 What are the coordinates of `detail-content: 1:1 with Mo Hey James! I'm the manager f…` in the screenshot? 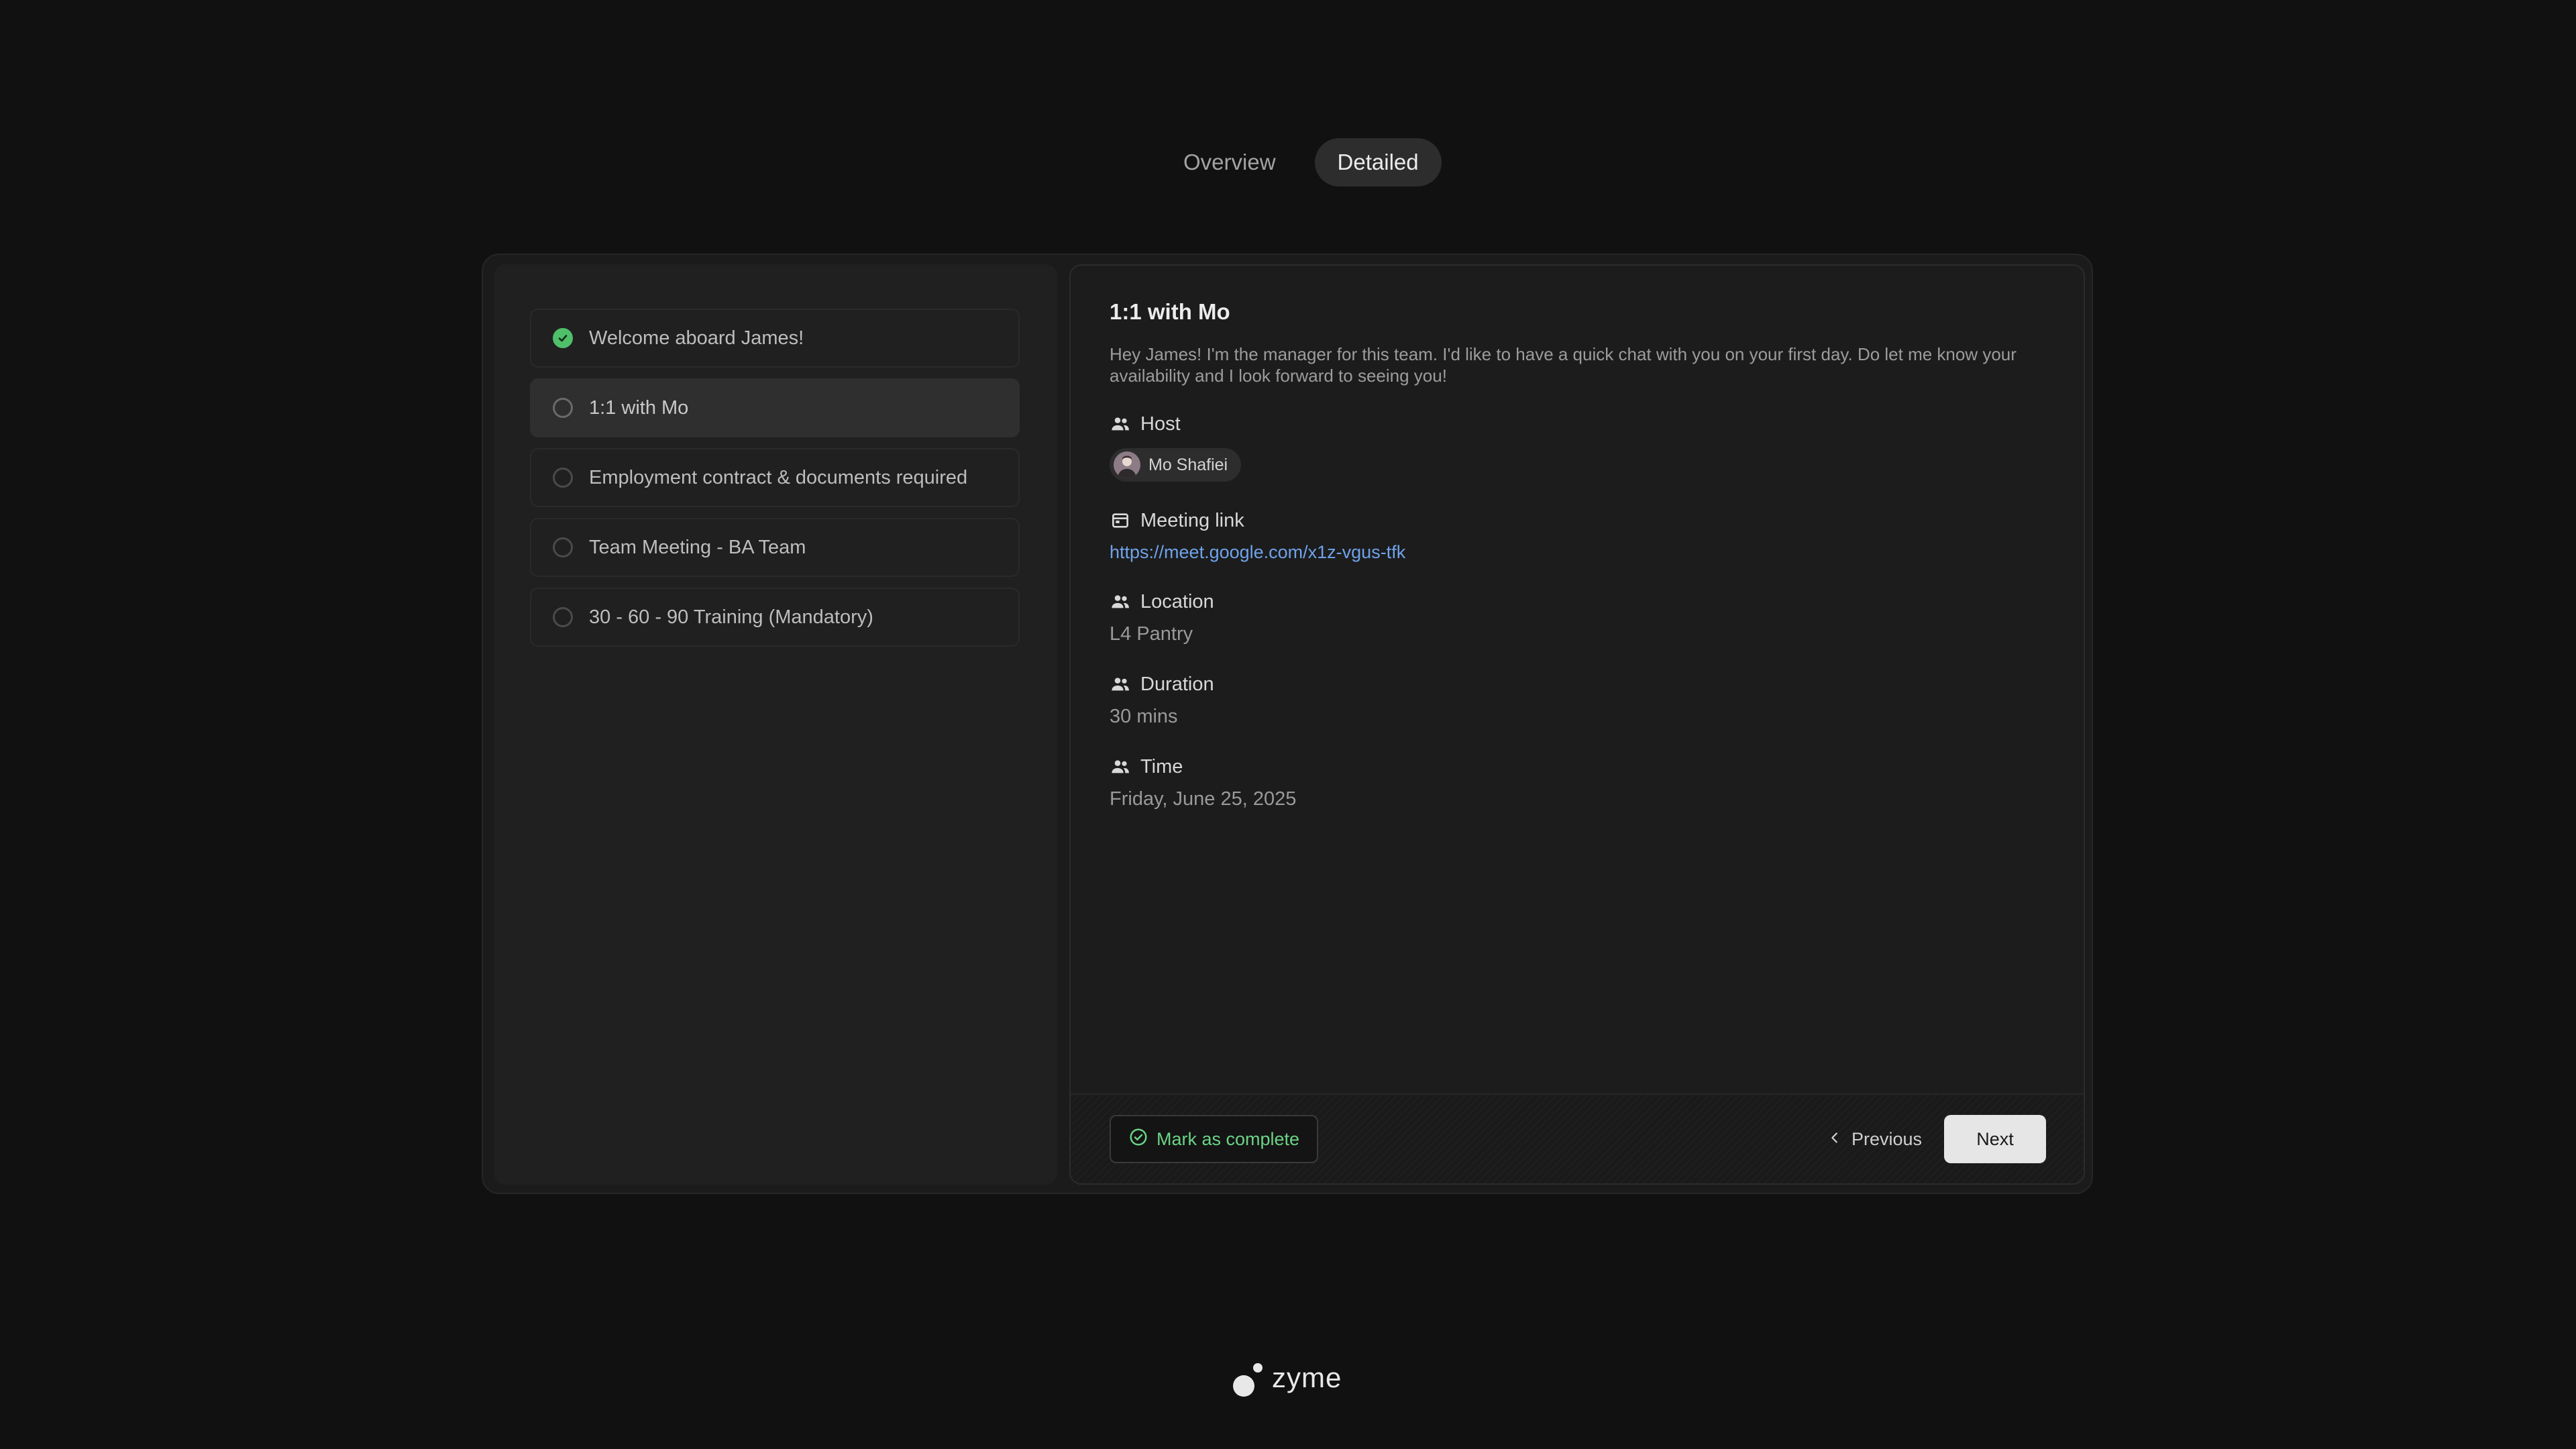 It's located at (1579, 567).